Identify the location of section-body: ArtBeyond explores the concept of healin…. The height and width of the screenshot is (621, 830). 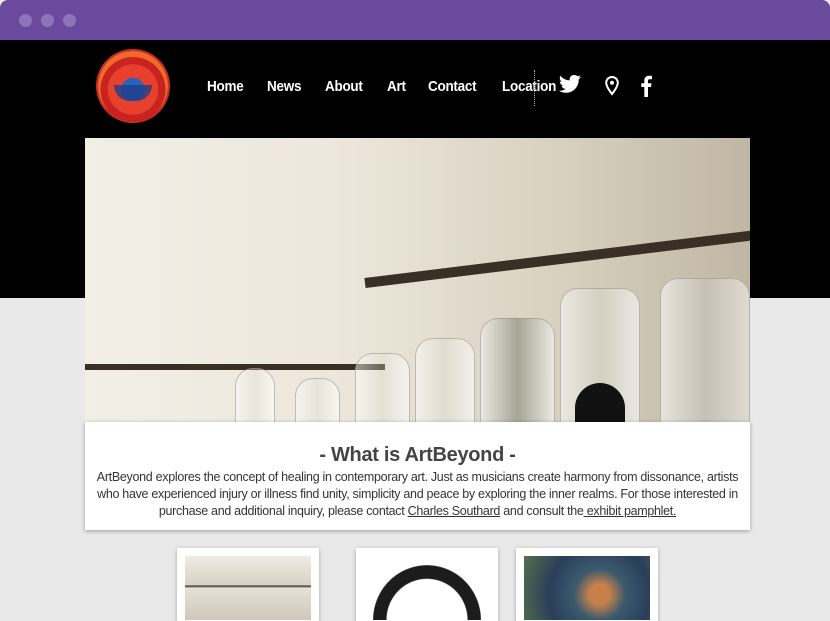
(417, 494).